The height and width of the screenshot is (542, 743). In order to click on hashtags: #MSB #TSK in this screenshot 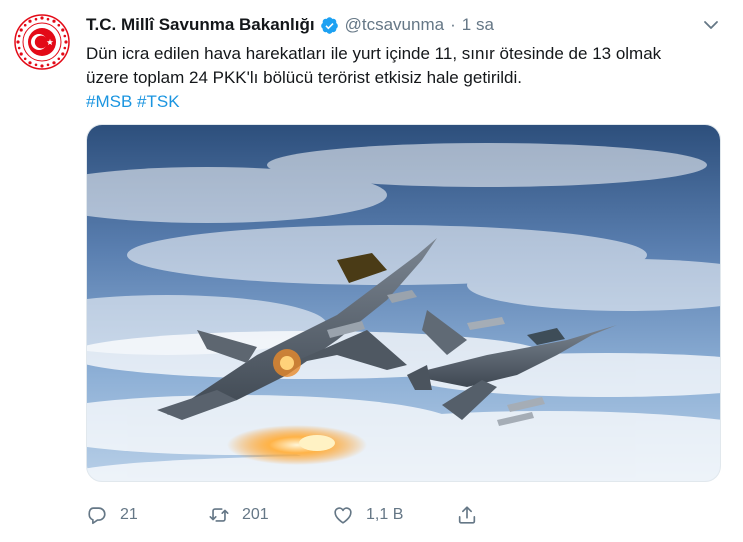, I will do `click(133, 102)`.